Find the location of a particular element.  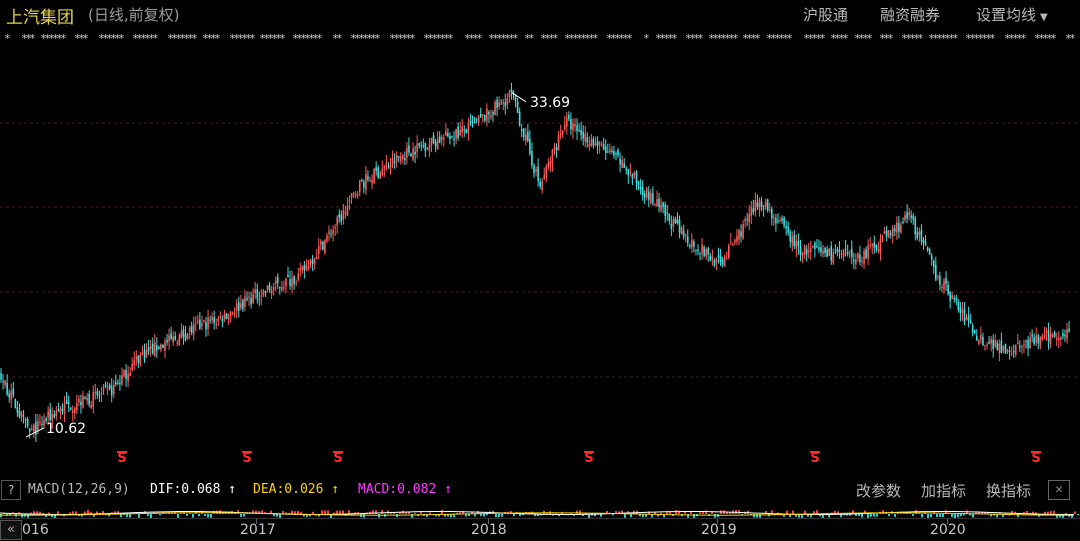

dif-value: DIF:0.068 ↑ is located at coordinates (193, 489).